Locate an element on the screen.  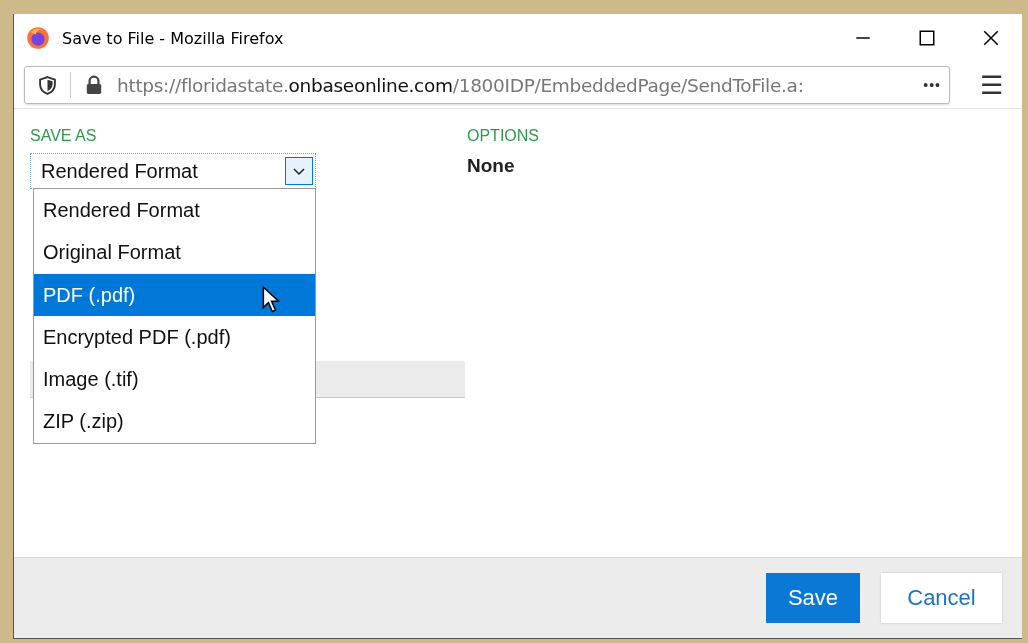
options-value: None is located at coordinates (491, 166).